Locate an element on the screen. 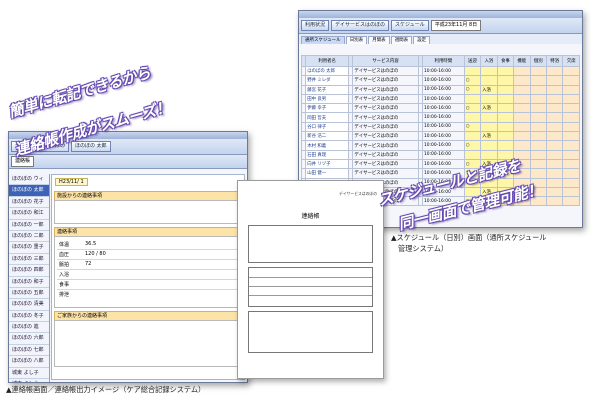  toolbar-button-facility: デイサービスはのぼの is located at coordinates (360, 25).